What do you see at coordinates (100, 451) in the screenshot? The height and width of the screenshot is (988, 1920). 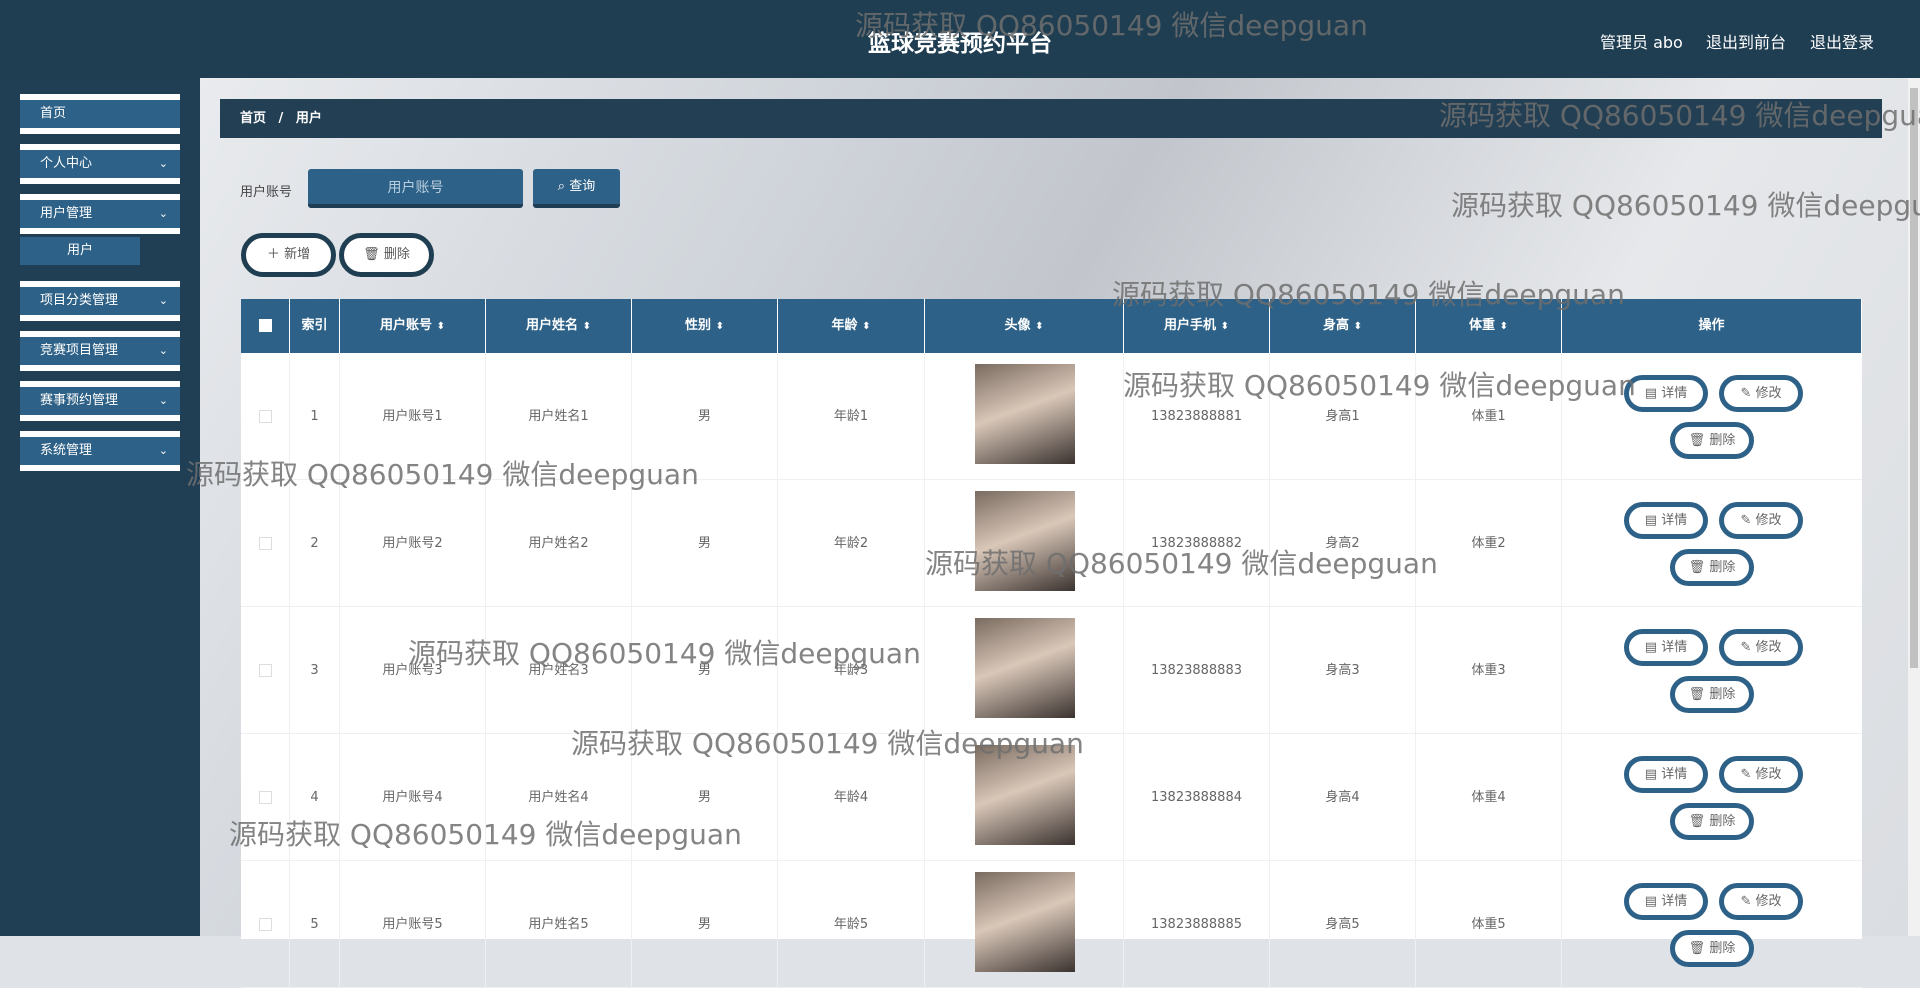 I see `sidebar-item-6: 系统管理 ⌄` at bounding box center [100, 451].